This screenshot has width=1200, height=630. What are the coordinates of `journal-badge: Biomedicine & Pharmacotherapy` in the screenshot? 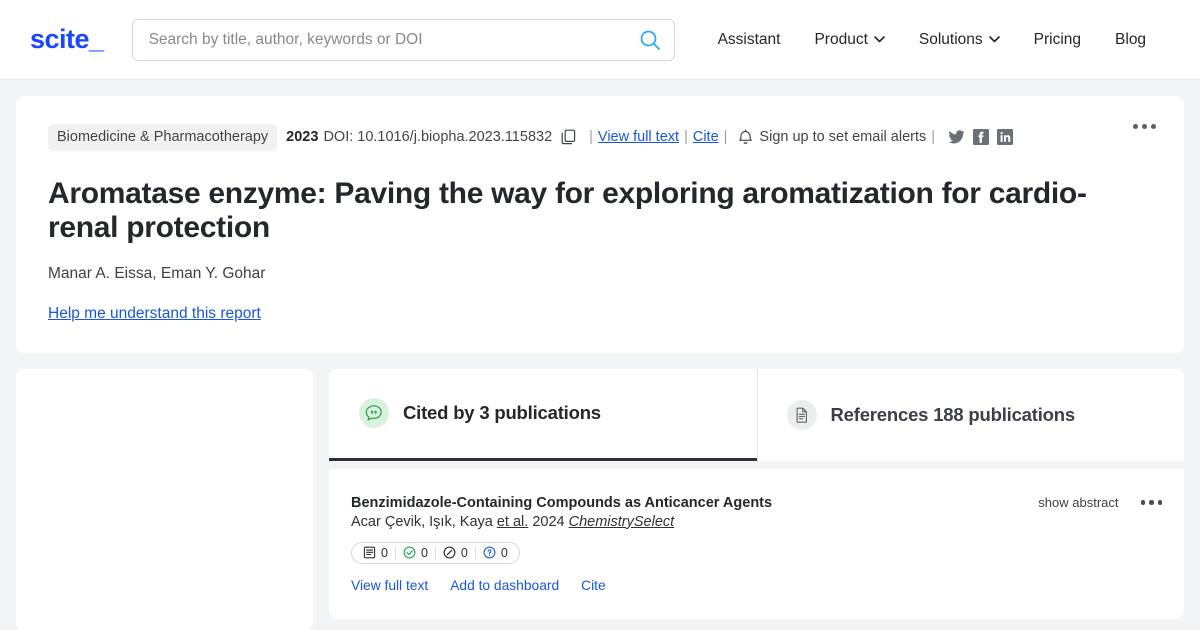 It's located at (163, 137).